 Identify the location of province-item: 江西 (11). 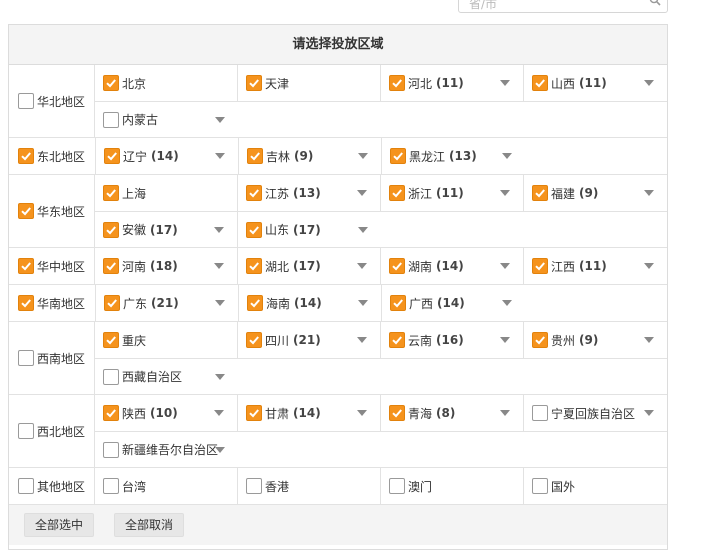
(595, 266).